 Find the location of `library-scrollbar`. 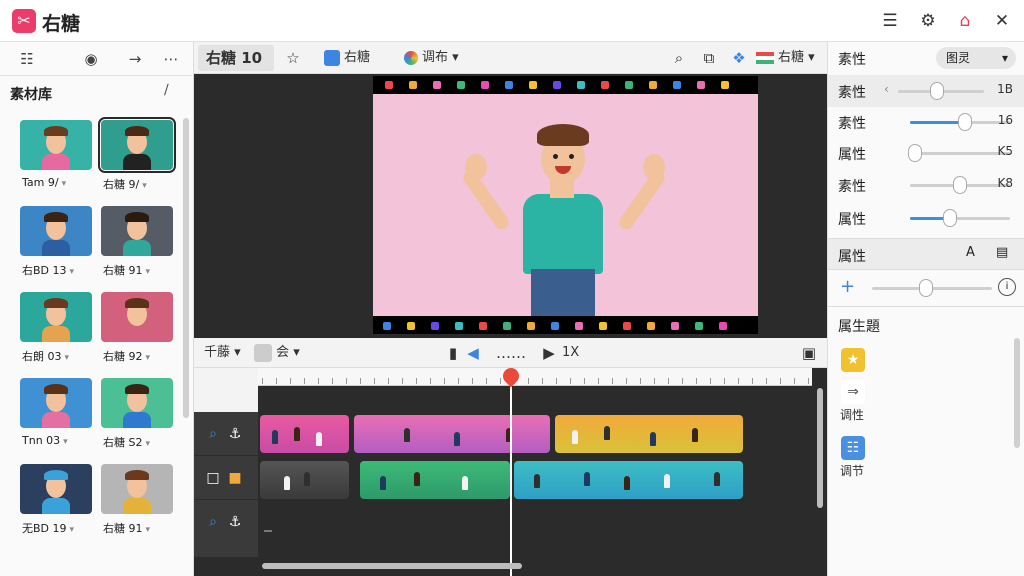

library-scrollbar is located at coordinates (186, 268).